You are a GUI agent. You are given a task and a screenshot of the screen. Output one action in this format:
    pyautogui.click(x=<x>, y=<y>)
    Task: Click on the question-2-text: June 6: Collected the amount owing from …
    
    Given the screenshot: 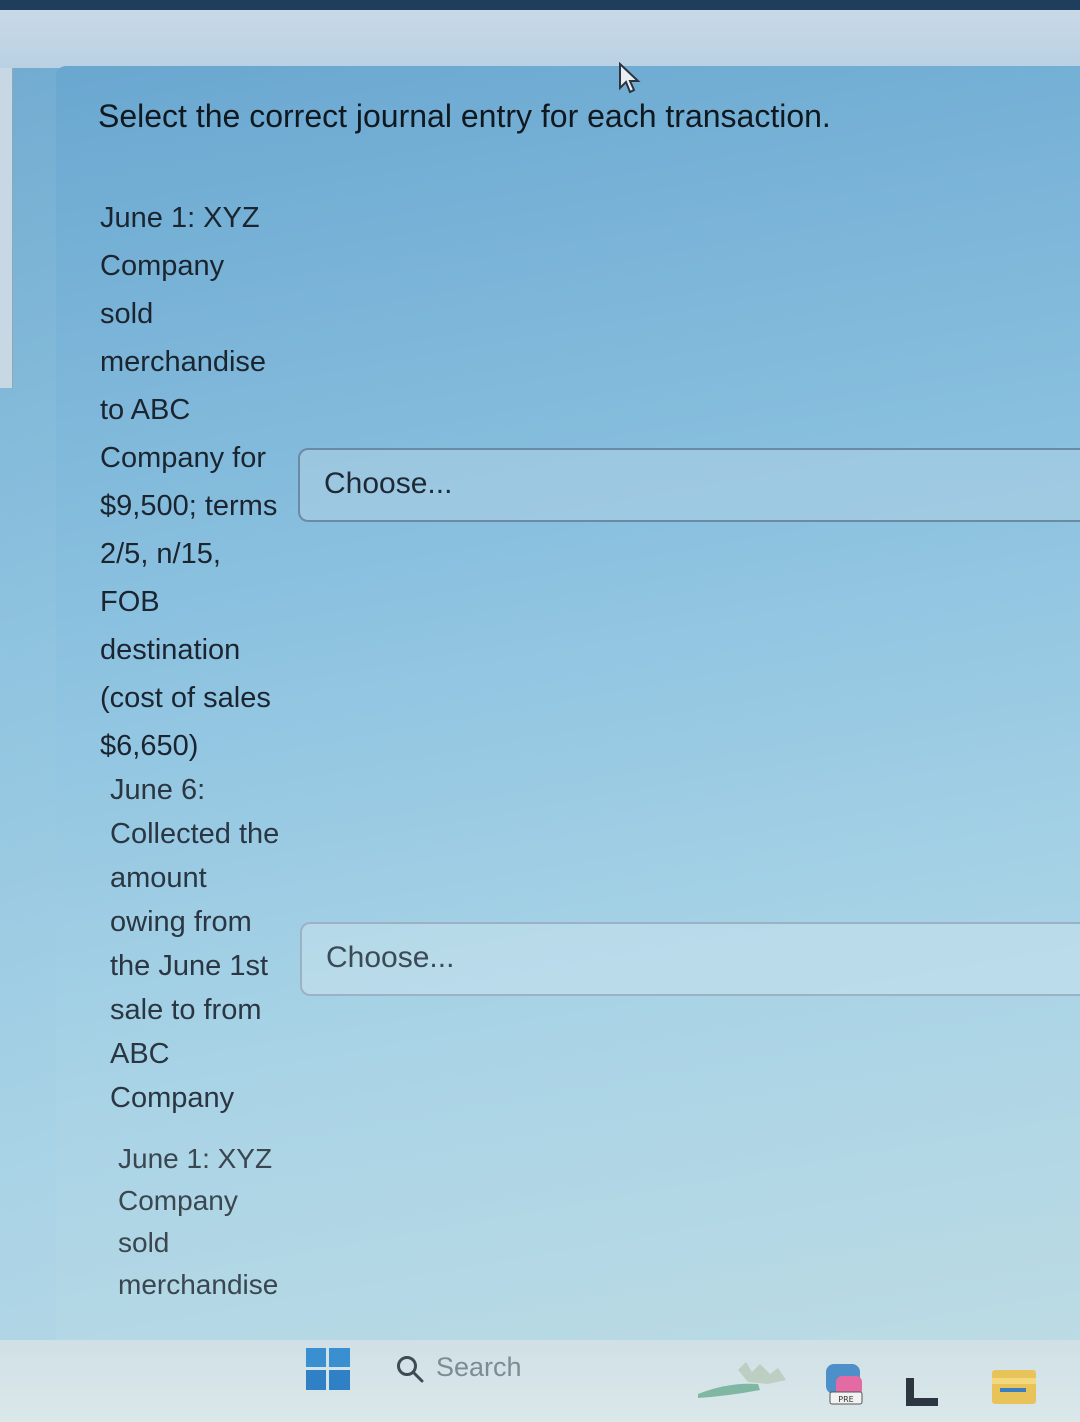 What is the action you would take?
    pyautogui.click(x=195, y=944)
    